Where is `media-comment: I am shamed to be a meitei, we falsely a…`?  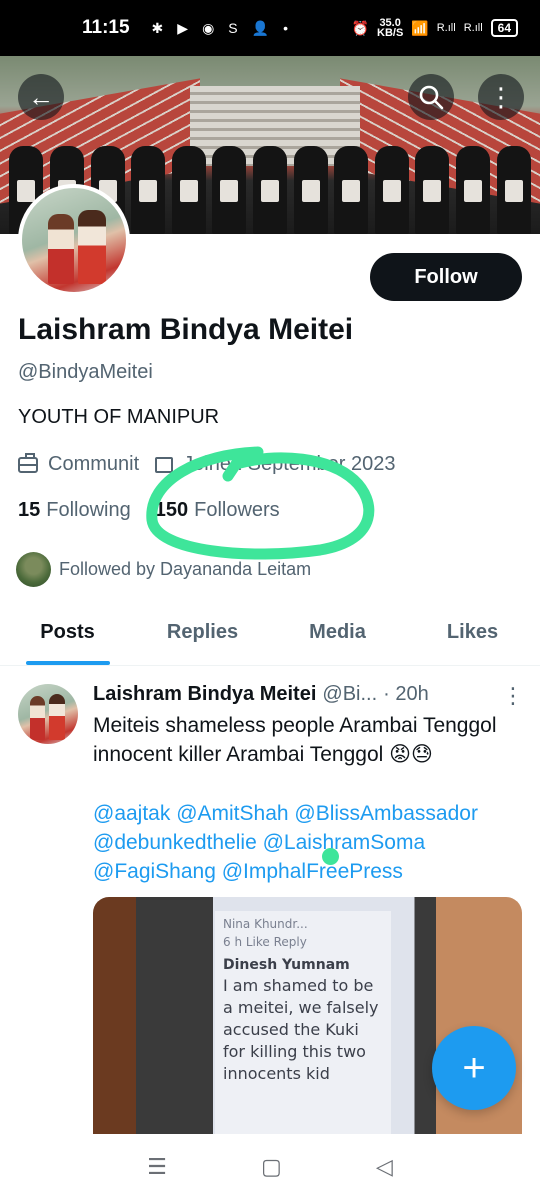
media-comment: I am shamed to be a meitei, we falsely a… is located at coordinates (301, 1029).